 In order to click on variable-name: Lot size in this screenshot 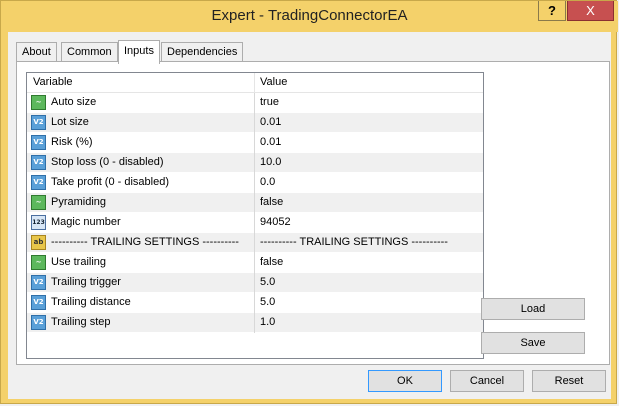, I will do `click(70, 122)`.